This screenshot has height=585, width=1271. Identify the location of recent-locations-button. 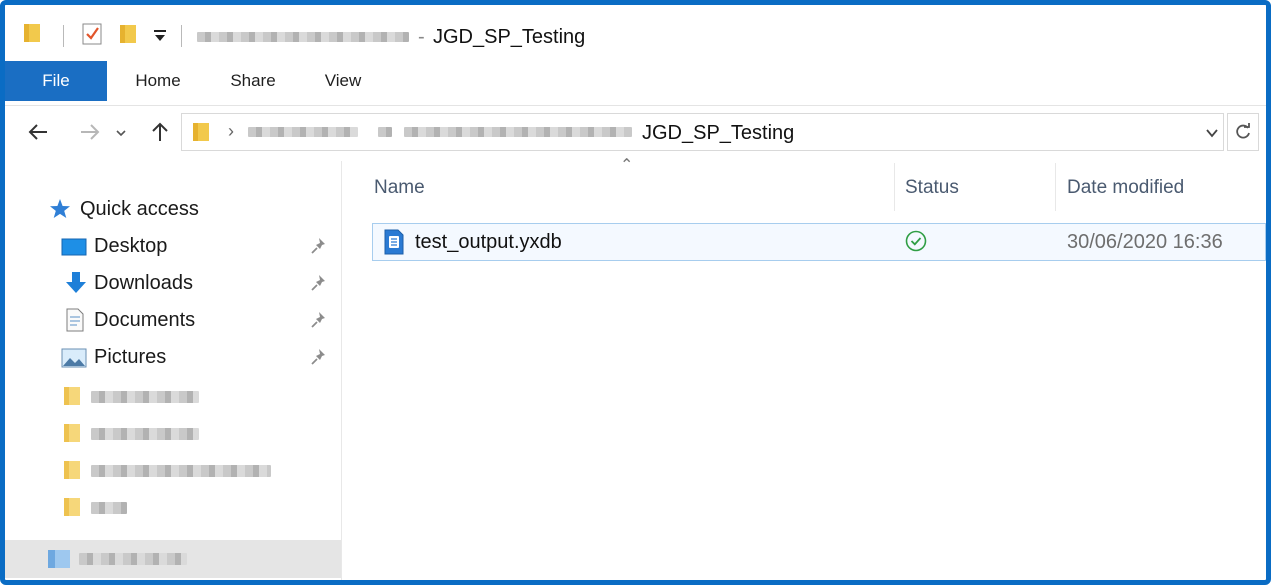
(121, 132).